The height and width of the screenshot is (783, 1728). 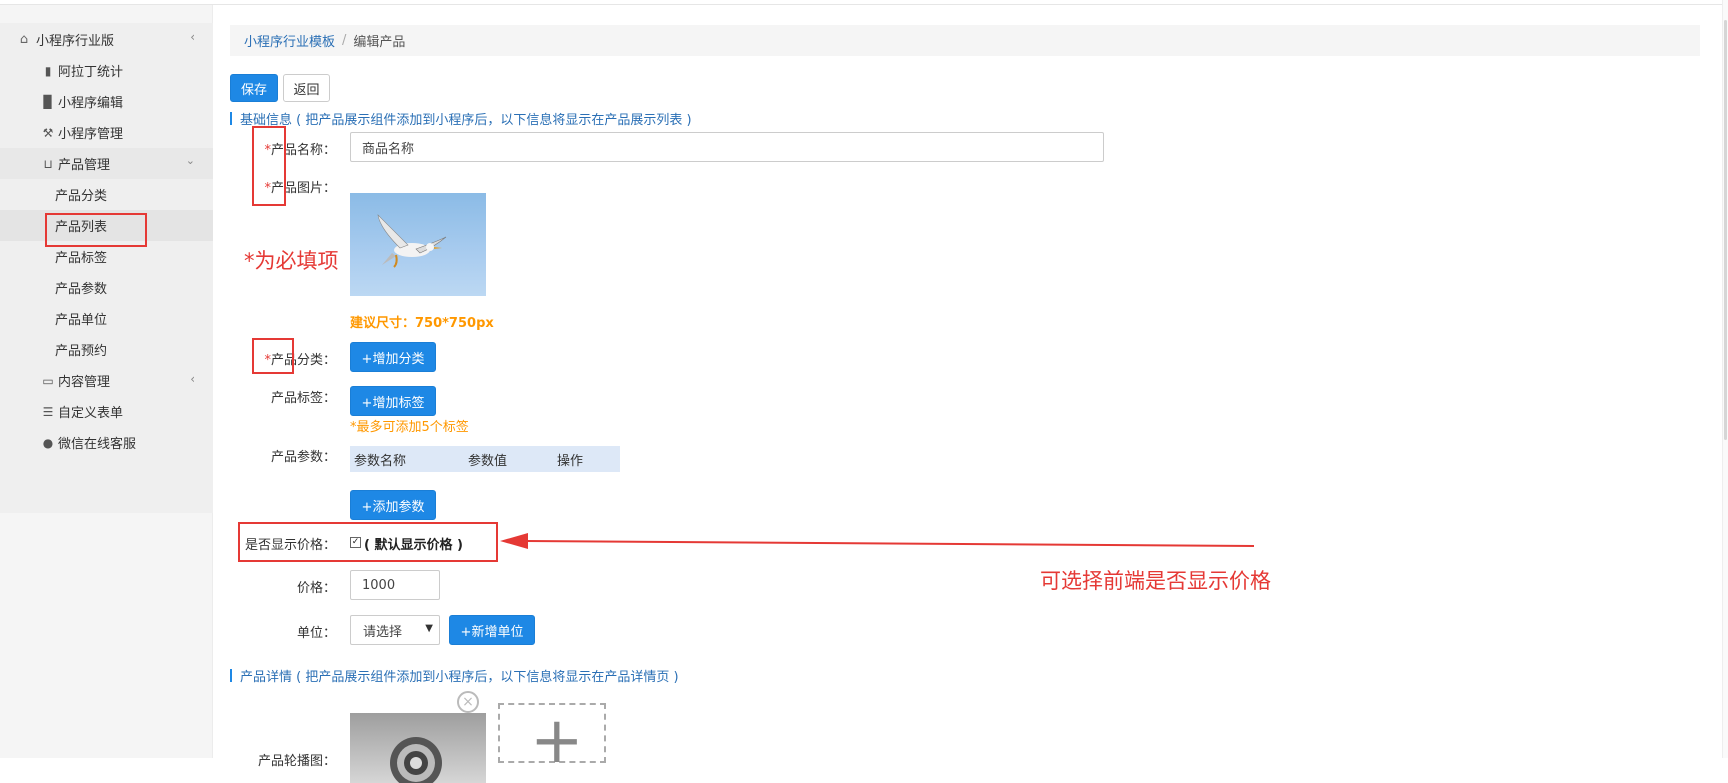 I want to click on chevron-down-icon: ⌄, so click(x=190, y=160).